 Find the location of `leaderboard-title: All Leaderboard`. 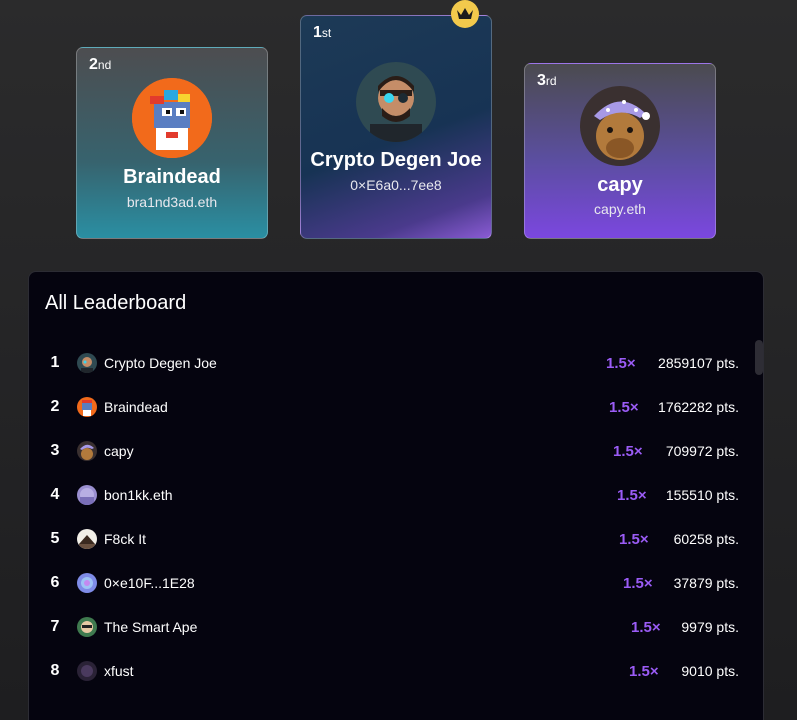

leaderboard-title: All Leaderboard is located at coordinates (116, 303).